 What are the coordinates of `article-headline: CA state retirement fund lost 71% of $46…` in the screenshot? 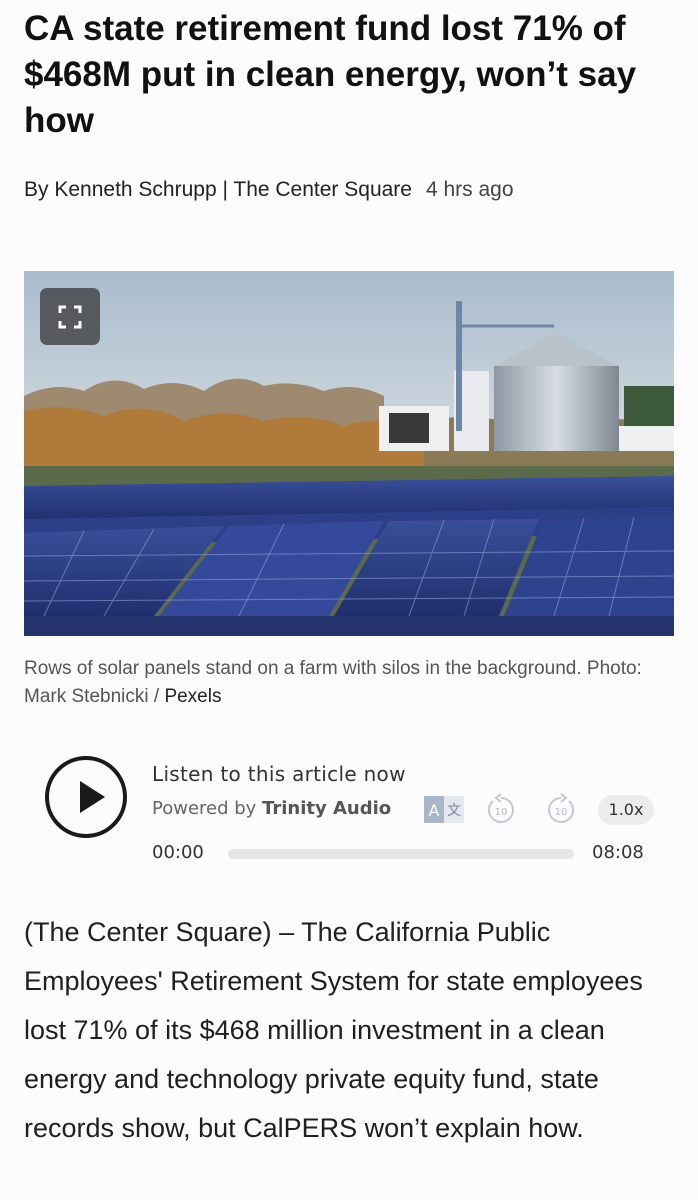 It's located at (330, 74).